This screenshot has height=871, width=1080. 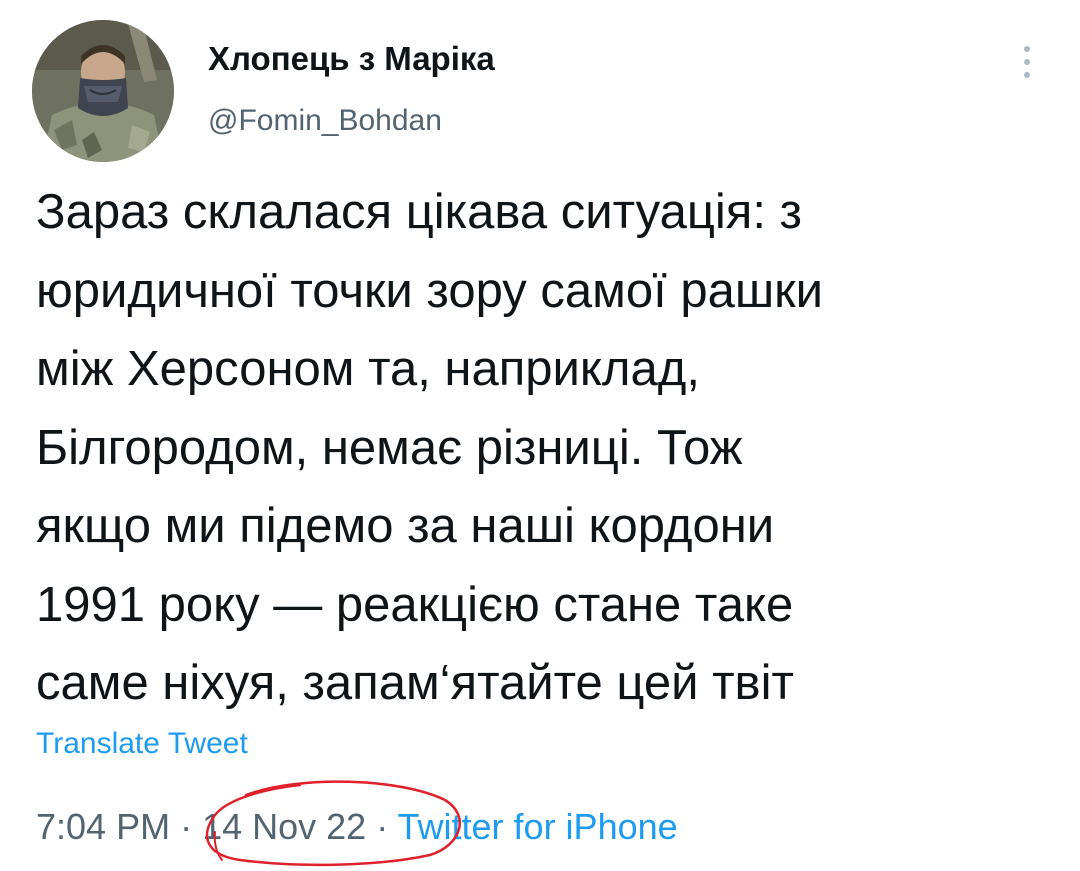 I want to click on tweet-text-line: якщо ми підемо за наші кордони, so click(x=405, y=526).